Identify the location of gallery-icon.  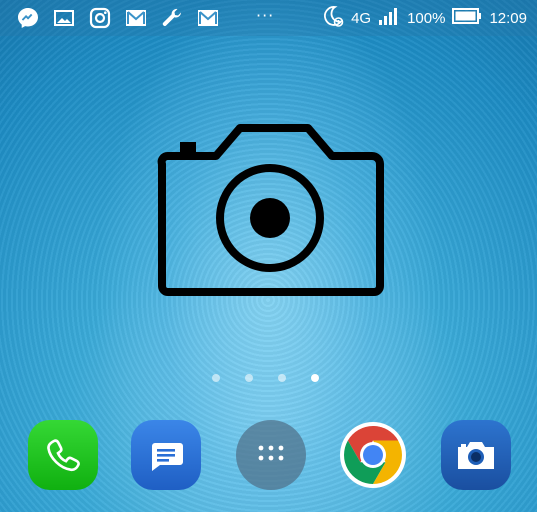
(64, 18).